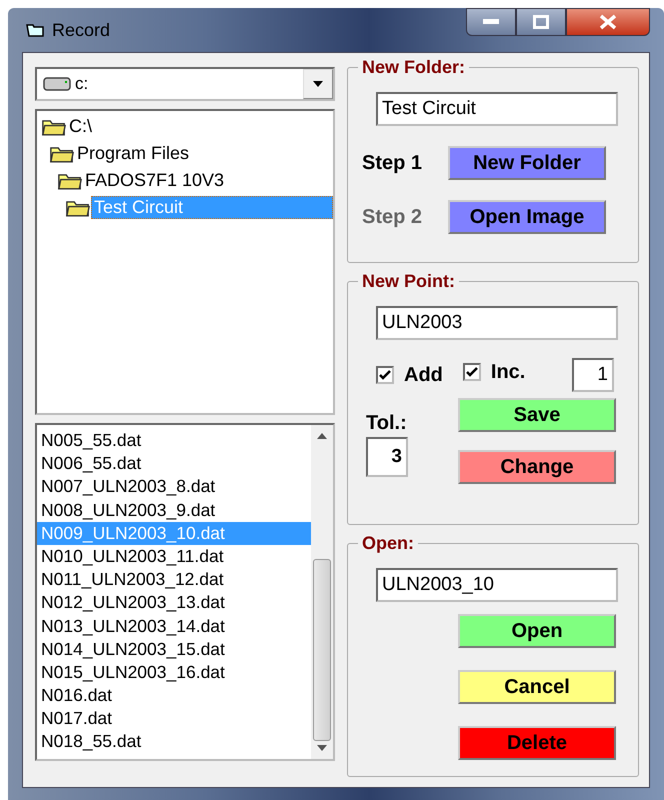 The image size is (664, 800). What do you see at coordinates (322, 748) in the screenshot?
I see `scroll-down-icon` at bounding box center [322, 748].